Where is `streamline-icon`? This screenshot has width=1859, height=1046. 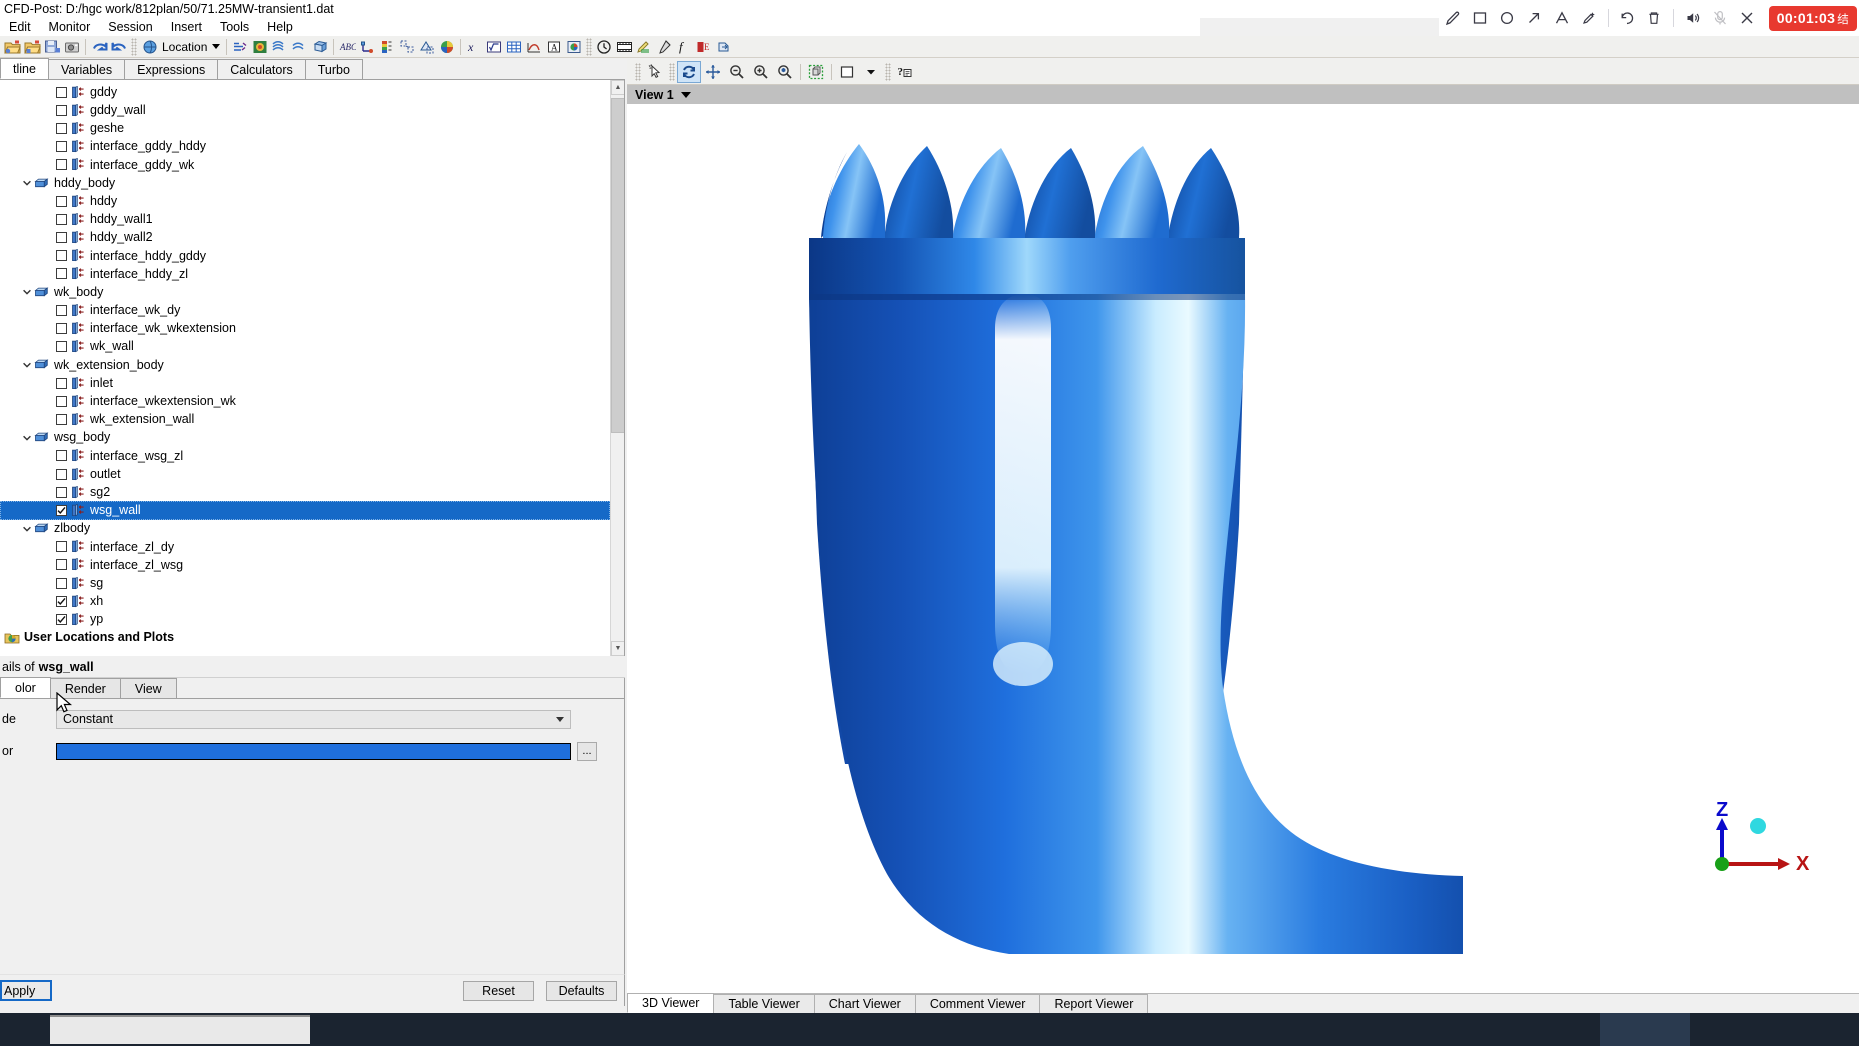
streamline-icon is located at coordinates (280, 47).